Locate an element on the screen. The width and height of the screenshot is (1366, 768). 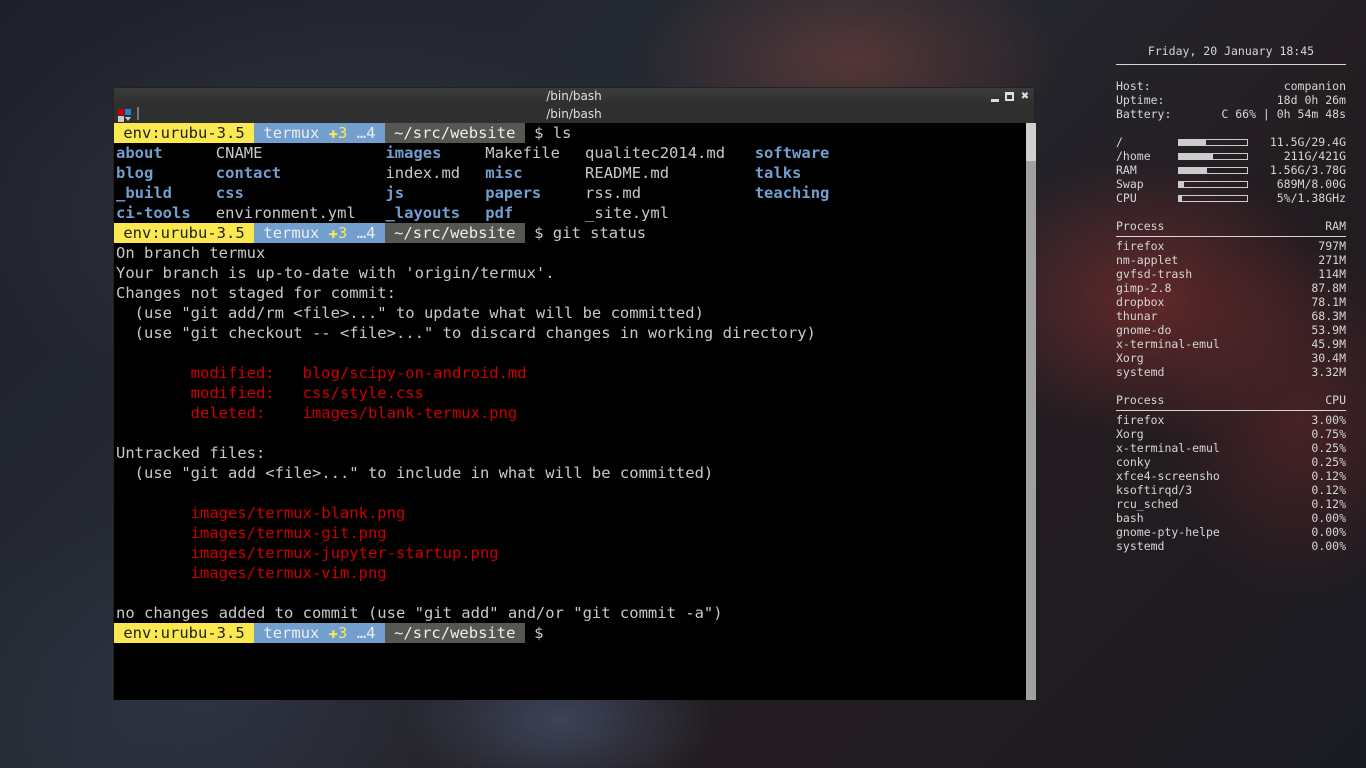
usage-row: /home 211G/421G is located at coordinates (1231, 156).